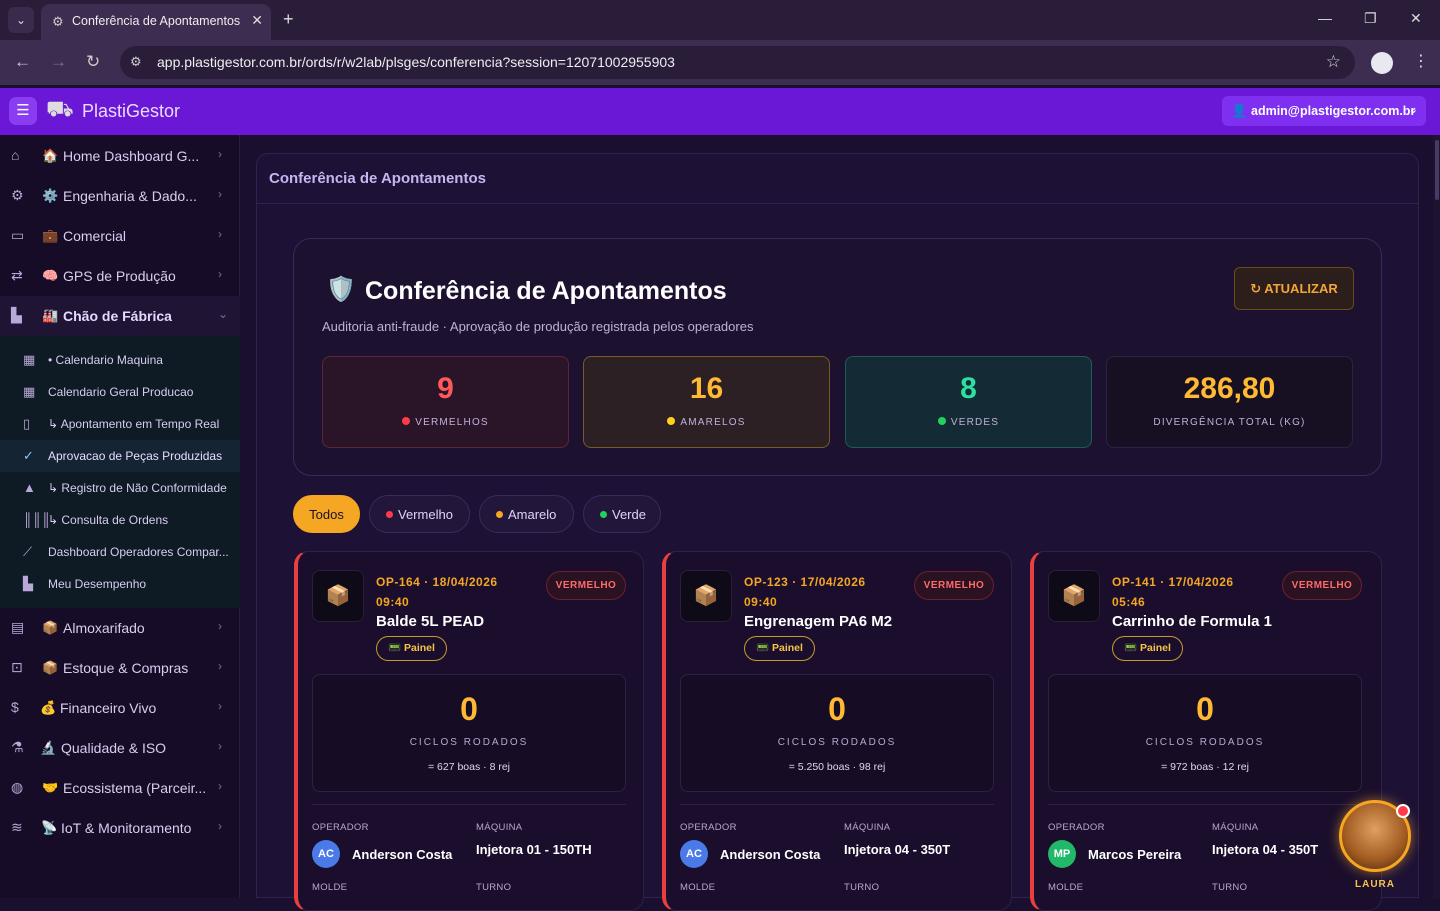 Image resolution: width=1440 pixels, height=911 pixels. Describe the element at coordinates (1205, 742) in the screenshot. I see `cycles-label: CICLOS RODADOS` at that location.